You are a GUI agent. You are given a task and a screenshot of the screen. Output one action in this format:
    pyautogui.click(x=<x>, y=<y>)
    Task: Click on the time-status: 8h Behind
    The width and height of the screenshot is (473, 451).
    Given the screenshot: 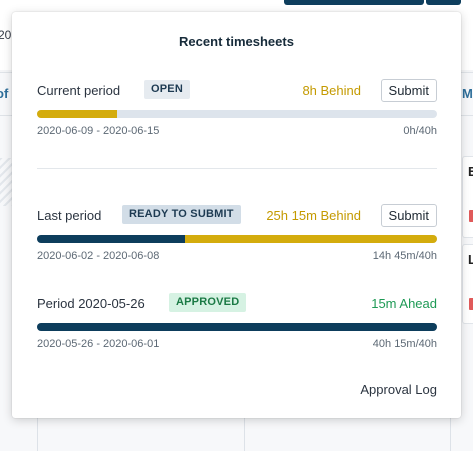 What is the action you would take?
    pyautogui.click(x=331, y=90)
    